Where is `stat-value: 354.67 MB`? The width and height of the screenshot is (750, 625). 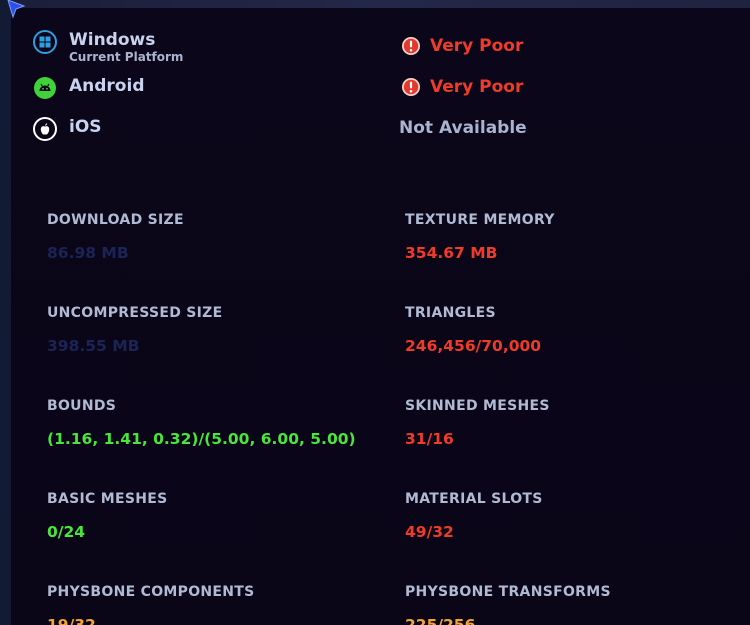
stat-value: 354.67 MB is located at coordinates (451, 253).